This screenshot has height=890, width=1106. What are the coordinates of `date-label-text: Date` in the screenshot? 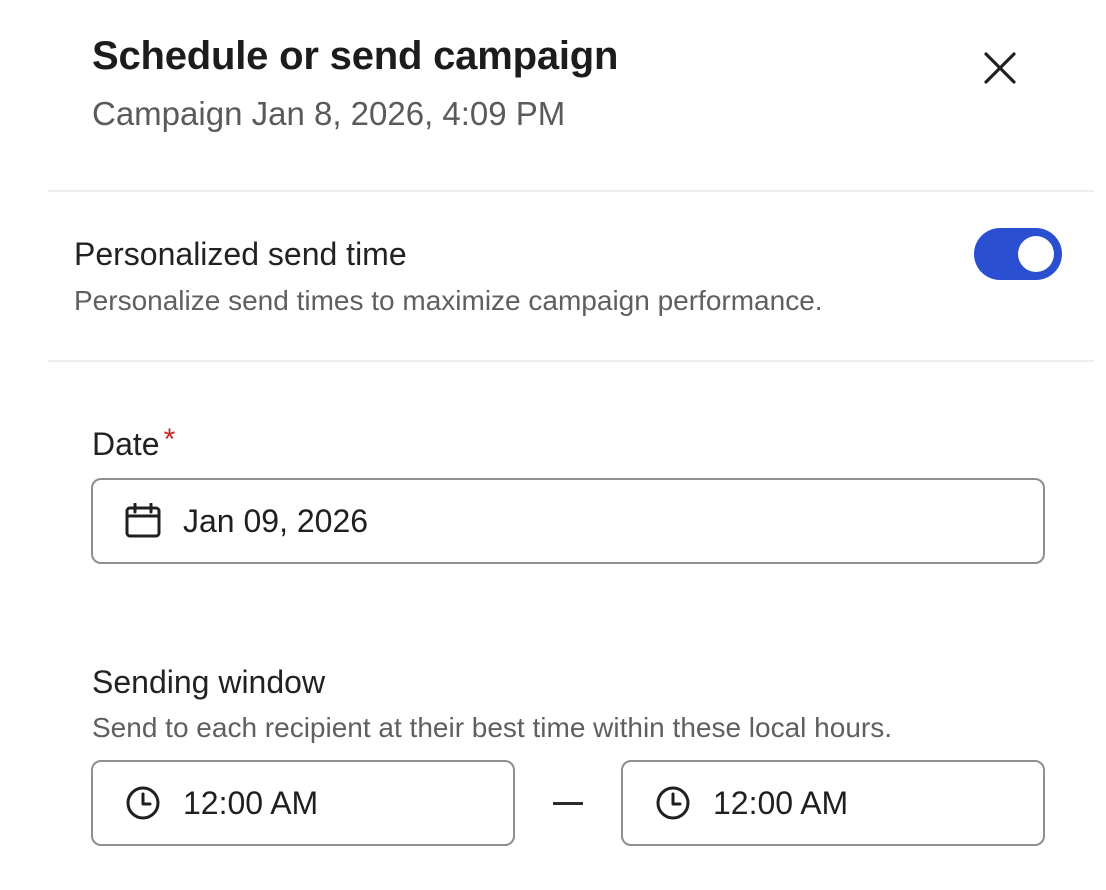 It's located at (126, 444).